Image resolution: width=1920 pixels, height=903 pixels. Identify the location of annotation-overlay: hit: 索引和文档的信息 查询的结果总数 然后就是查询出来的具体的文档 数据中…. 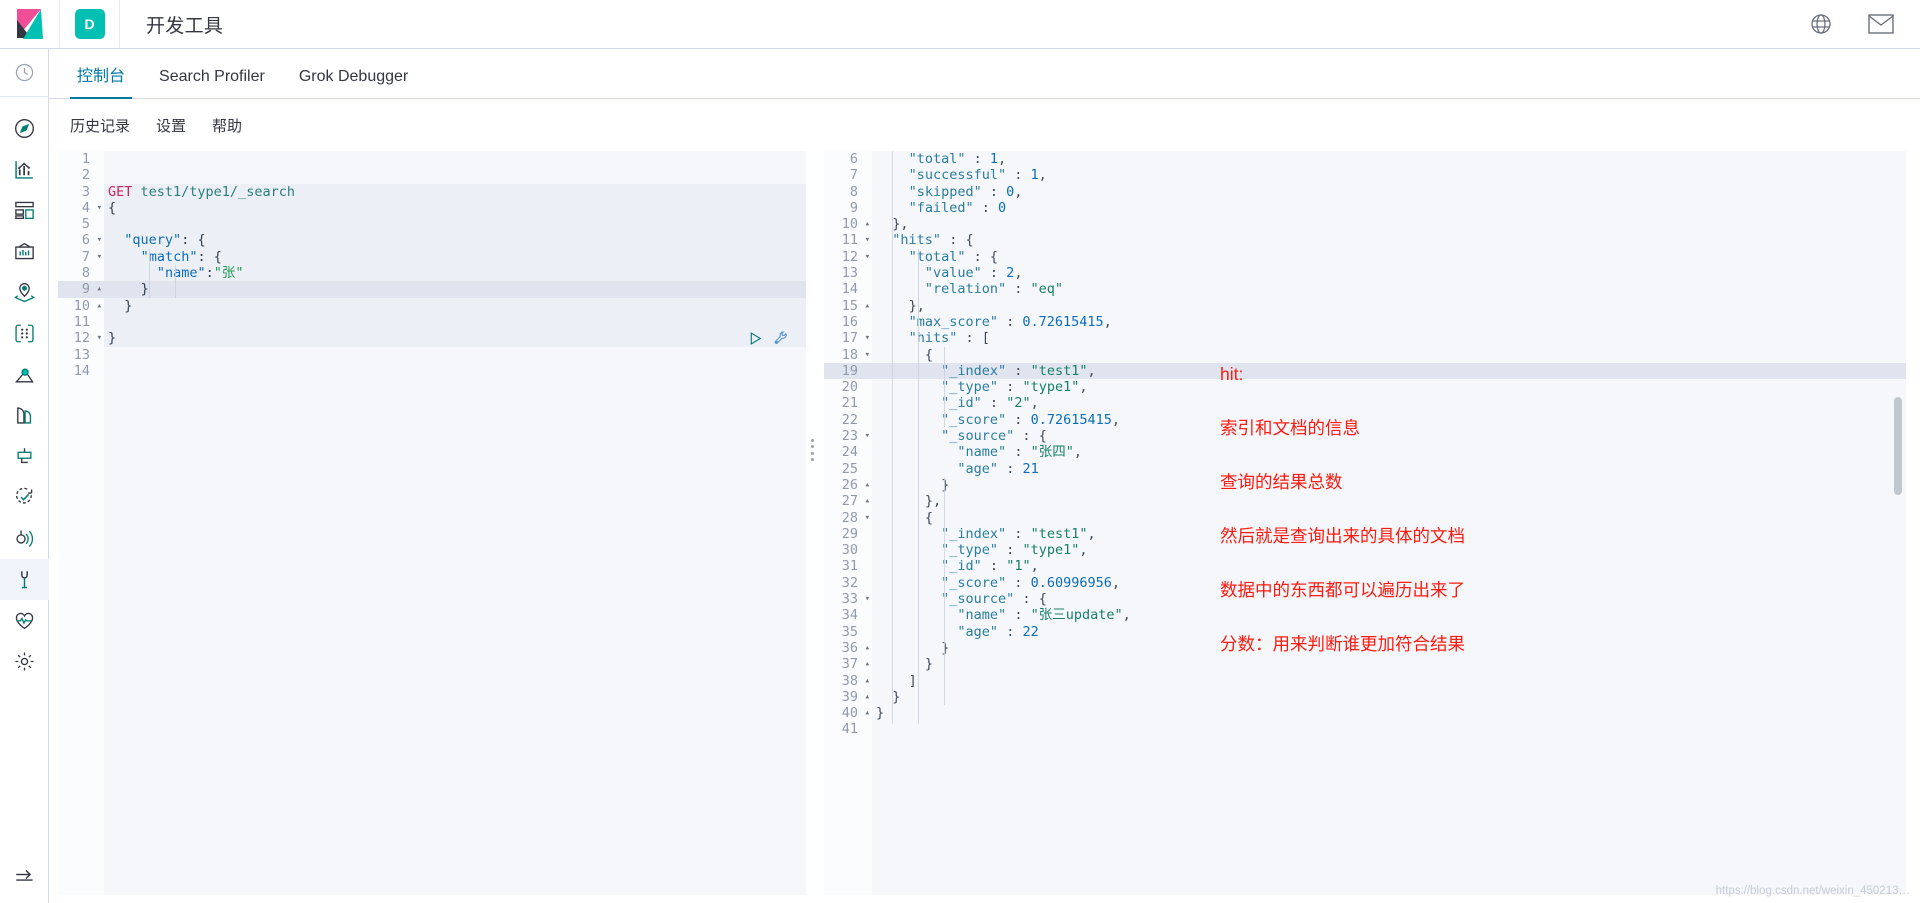
(1450, 509).